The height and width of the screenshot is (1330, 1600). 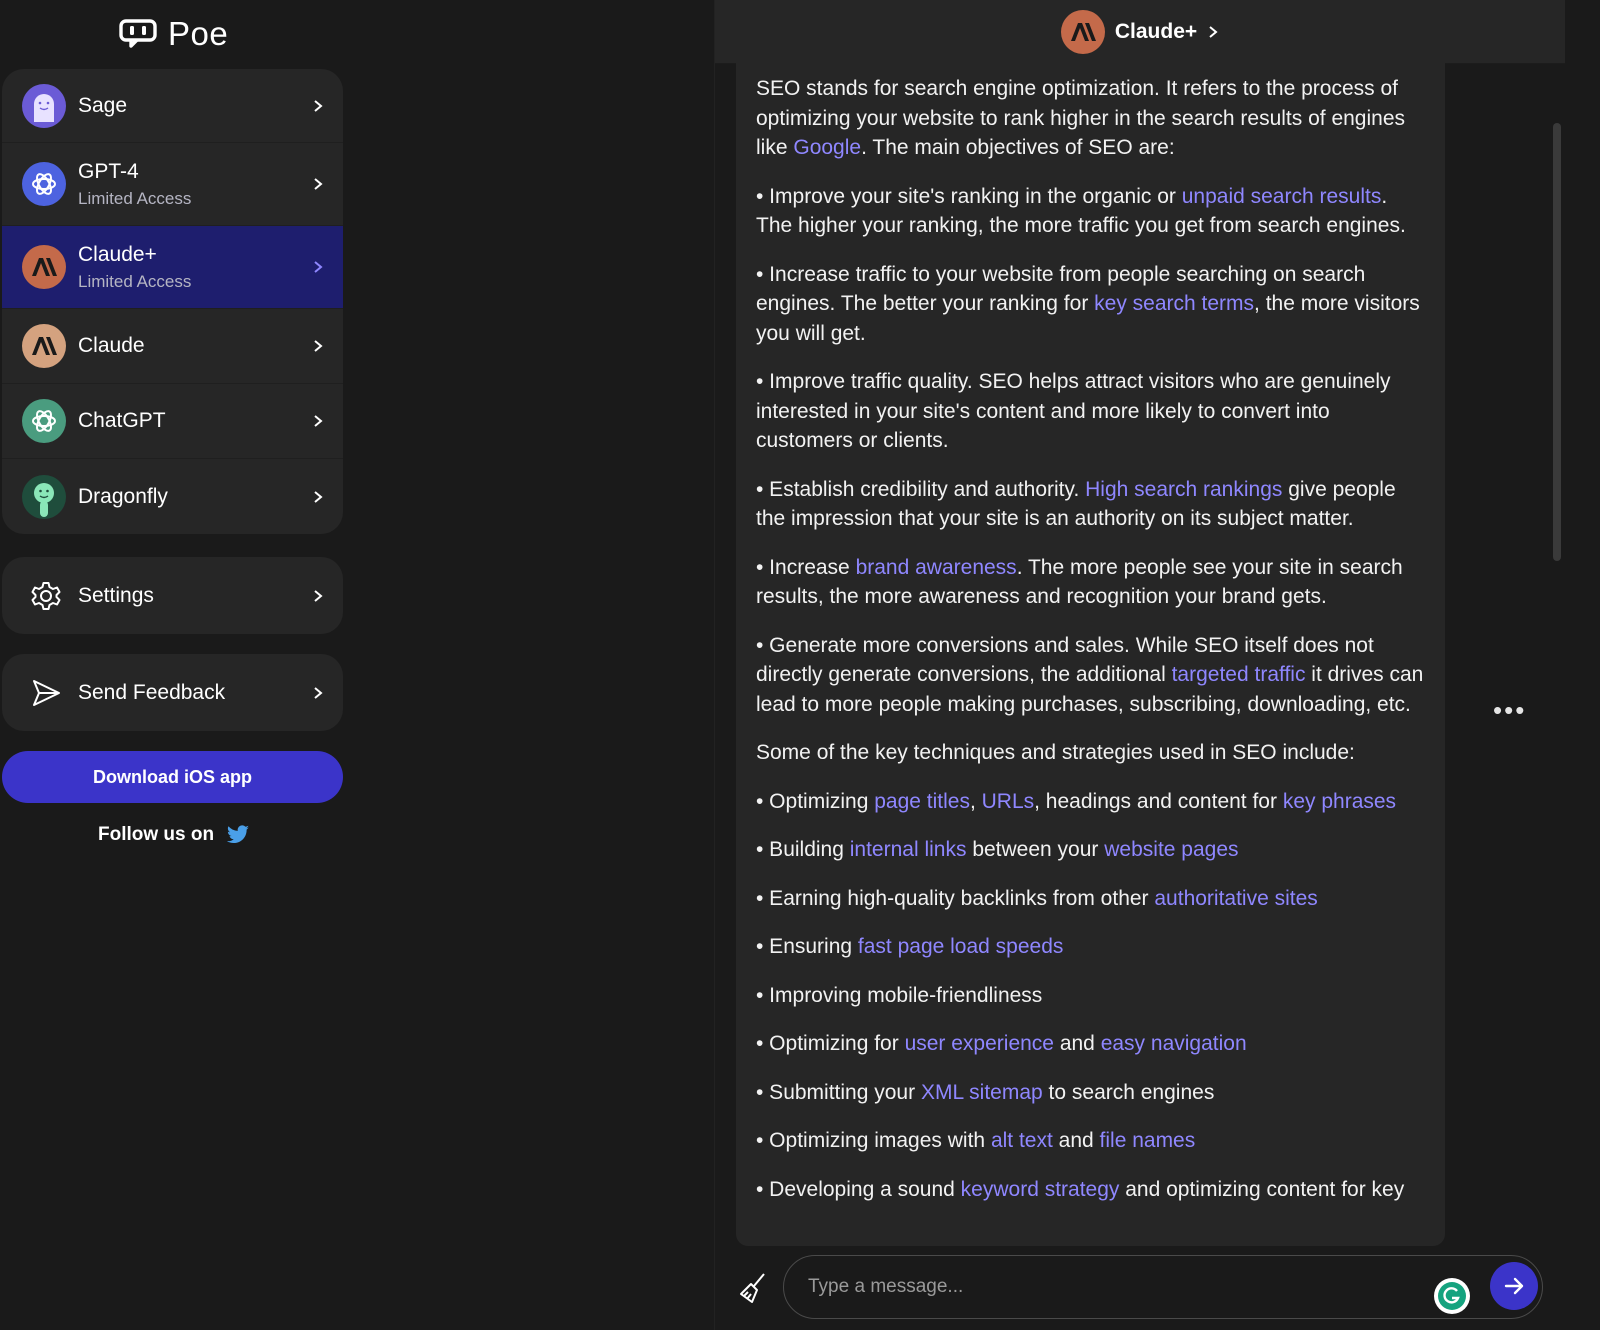 I want to click on chat-header: Claude+, so click(x=1140, y=32).